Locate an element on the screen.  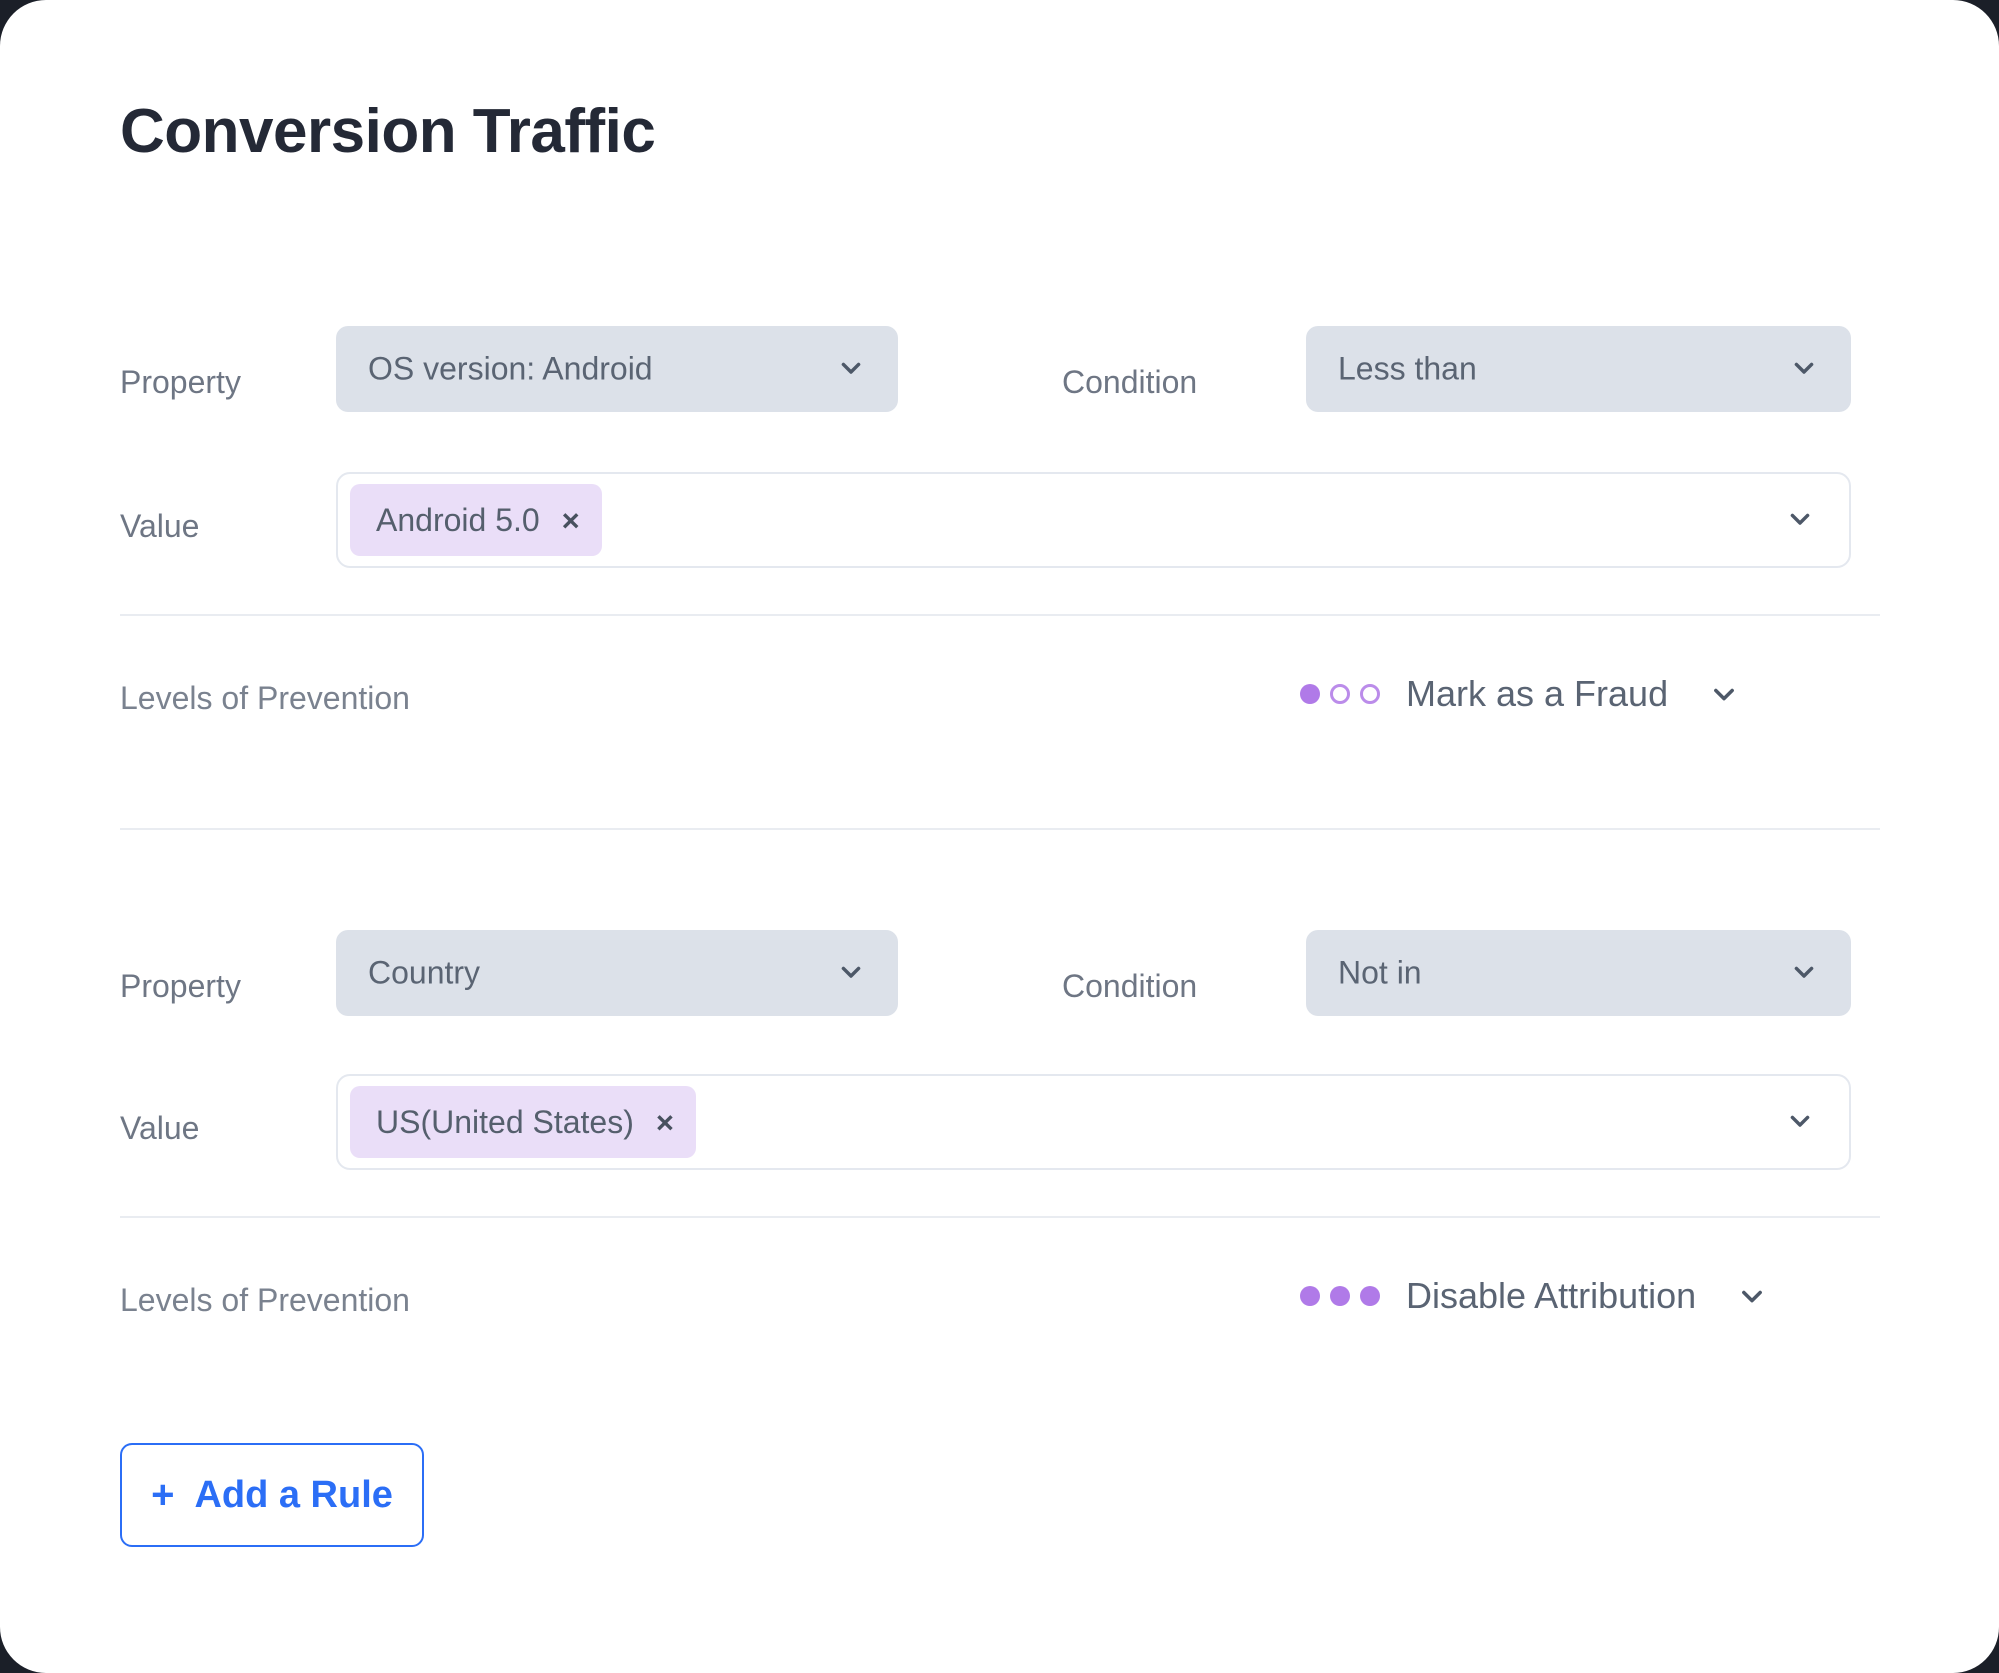
rule-2-property-label: Property is located at coordinates (180, 986).